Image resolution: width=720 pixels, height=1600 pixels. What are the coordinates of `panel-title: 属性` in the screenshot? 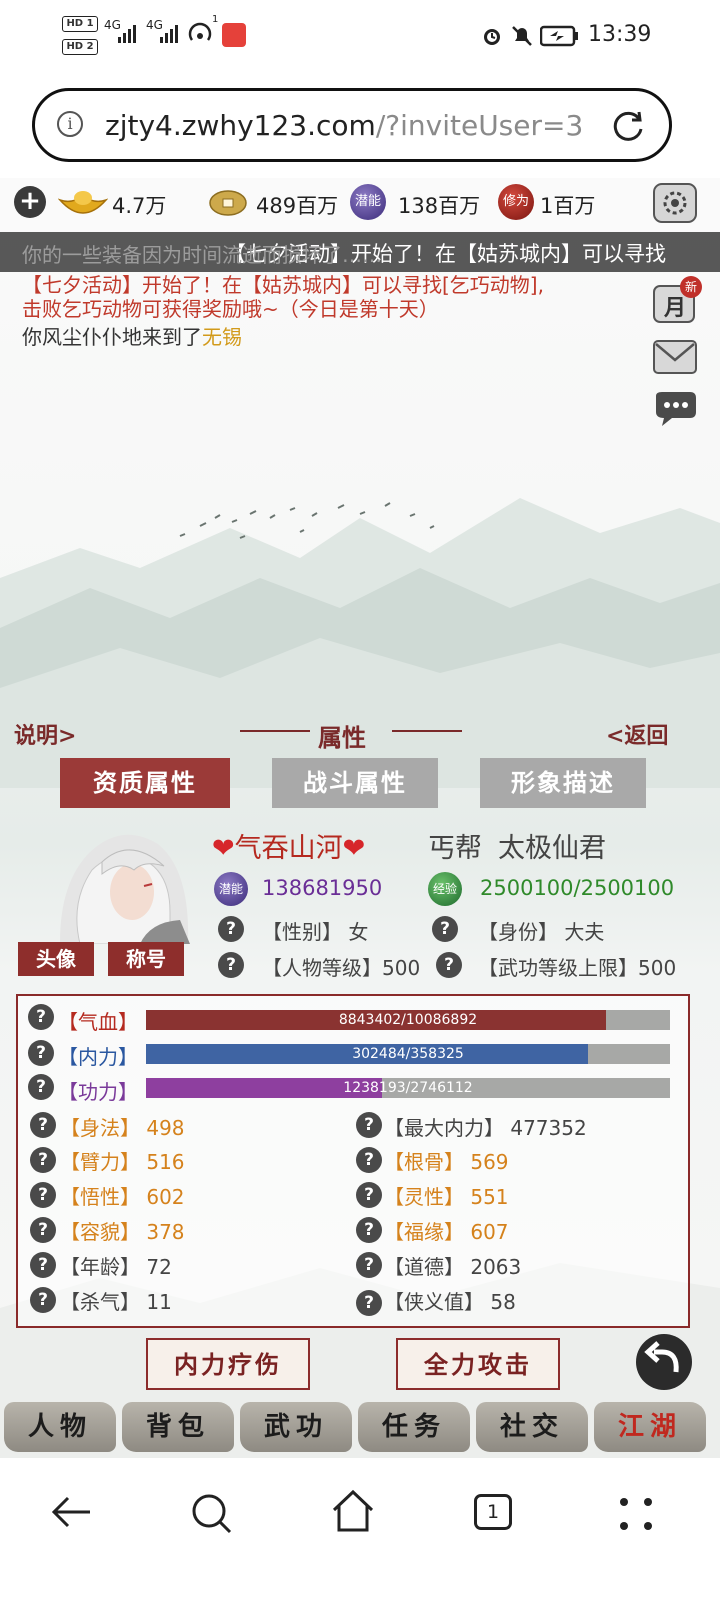 It's located at (342, 737).